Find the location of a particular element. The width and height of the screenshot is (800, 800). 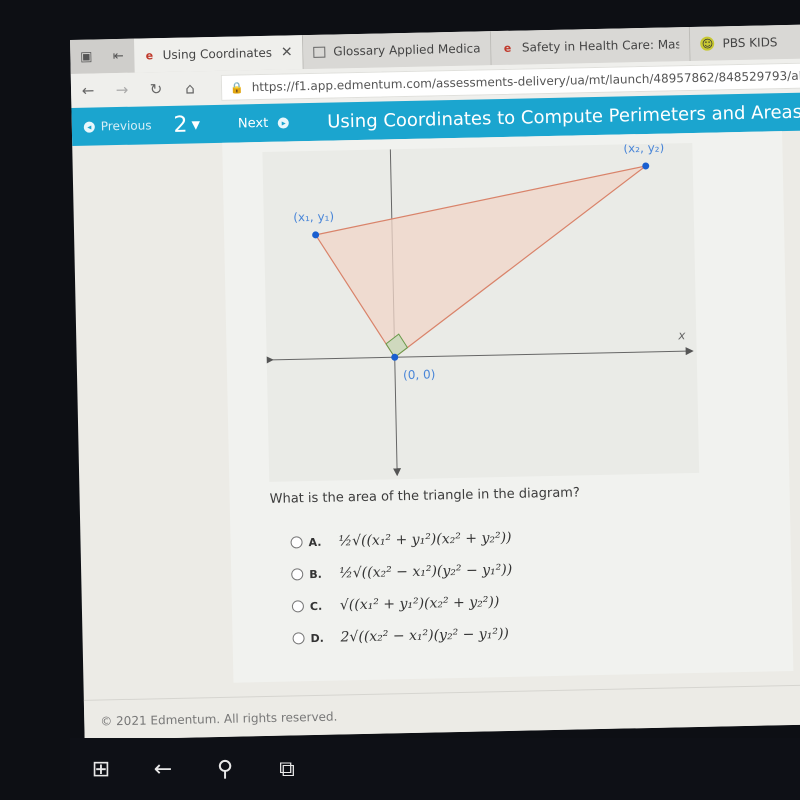

choice-d: D. 2√((x₂² − x₁²)(y₂² − y₁²)) is located at coordinates (403, 636).